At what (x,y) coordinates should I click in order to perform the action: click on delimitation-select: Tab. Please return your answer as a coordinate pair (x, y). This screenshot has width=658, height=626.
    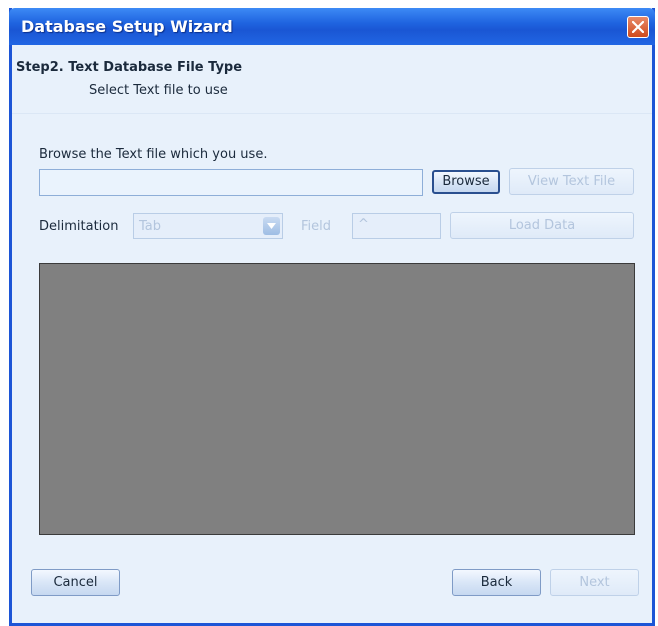
    Looking at the image, I should click on (208, 226).